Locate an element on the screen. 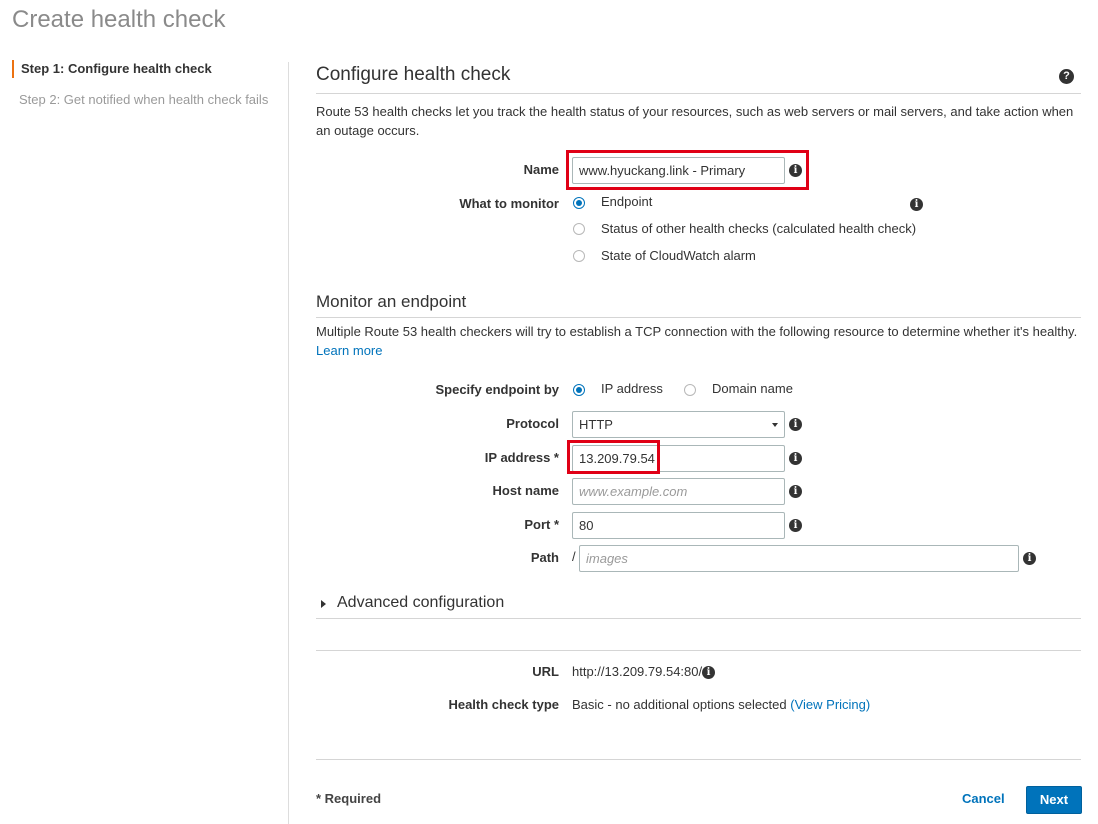 The width and height of the screenshot is (1098, 824). radio-cloudwatch is located at coordinates (579, 256).